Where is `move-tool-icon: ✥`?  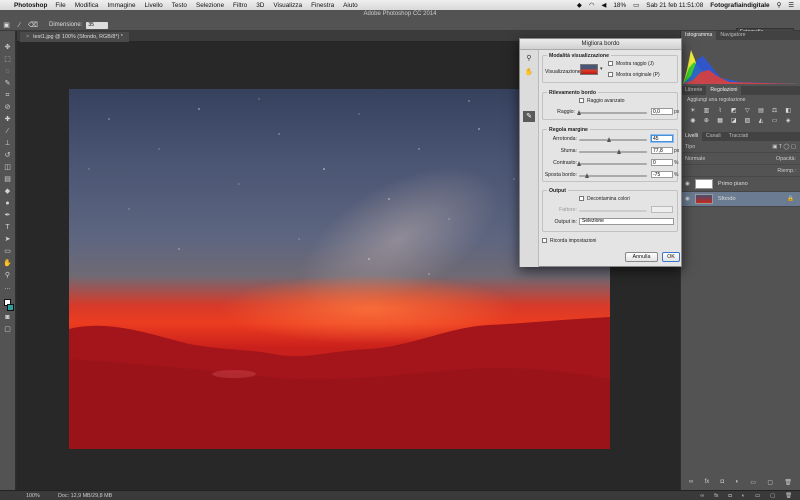
move-tool-icon: ✥ is located at coordinates (8, 48).